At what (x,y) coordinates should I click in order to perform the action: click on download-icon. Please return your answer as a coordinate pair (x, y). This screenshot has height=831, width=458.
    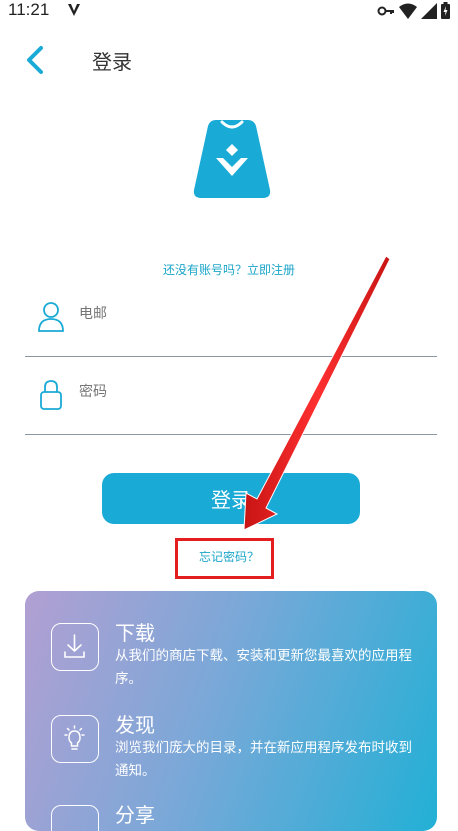
    Looking at the image, I should click on (75, 647).